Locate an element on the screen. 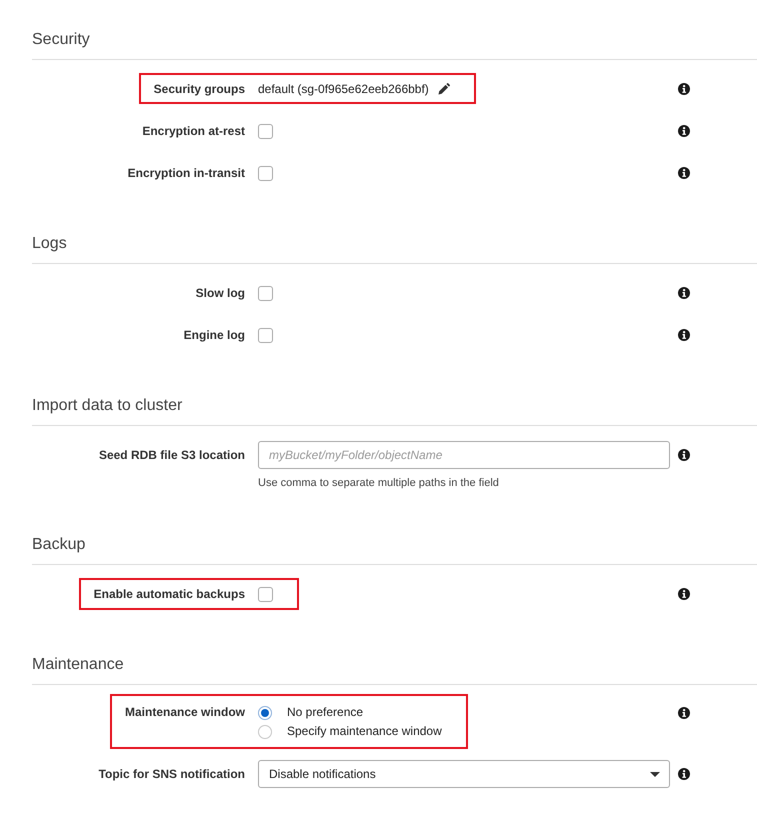 The image size is (757, 824). field-label: Enable automatic backups is located at coordinates (169, 594).